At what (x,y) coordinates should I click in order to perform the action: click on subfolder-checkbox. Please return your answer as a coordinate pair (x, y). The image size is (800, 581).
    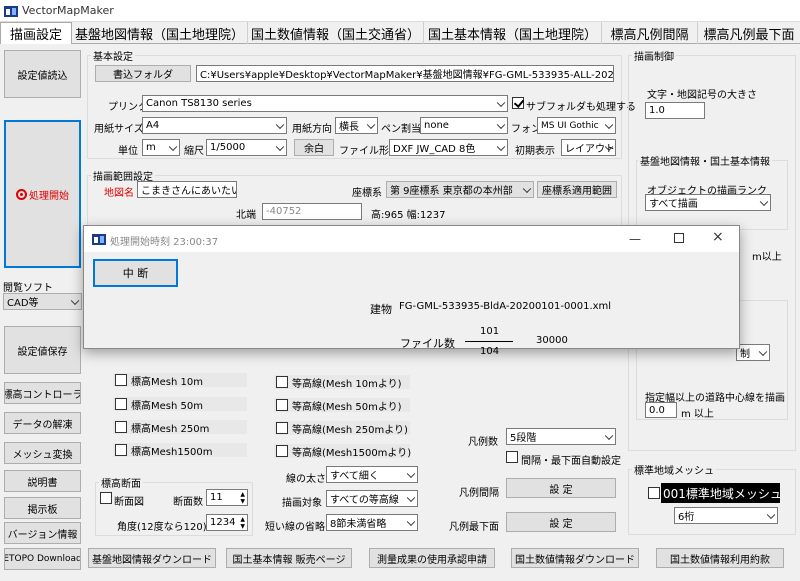
    Looking at the image, I should click on (518, 103).